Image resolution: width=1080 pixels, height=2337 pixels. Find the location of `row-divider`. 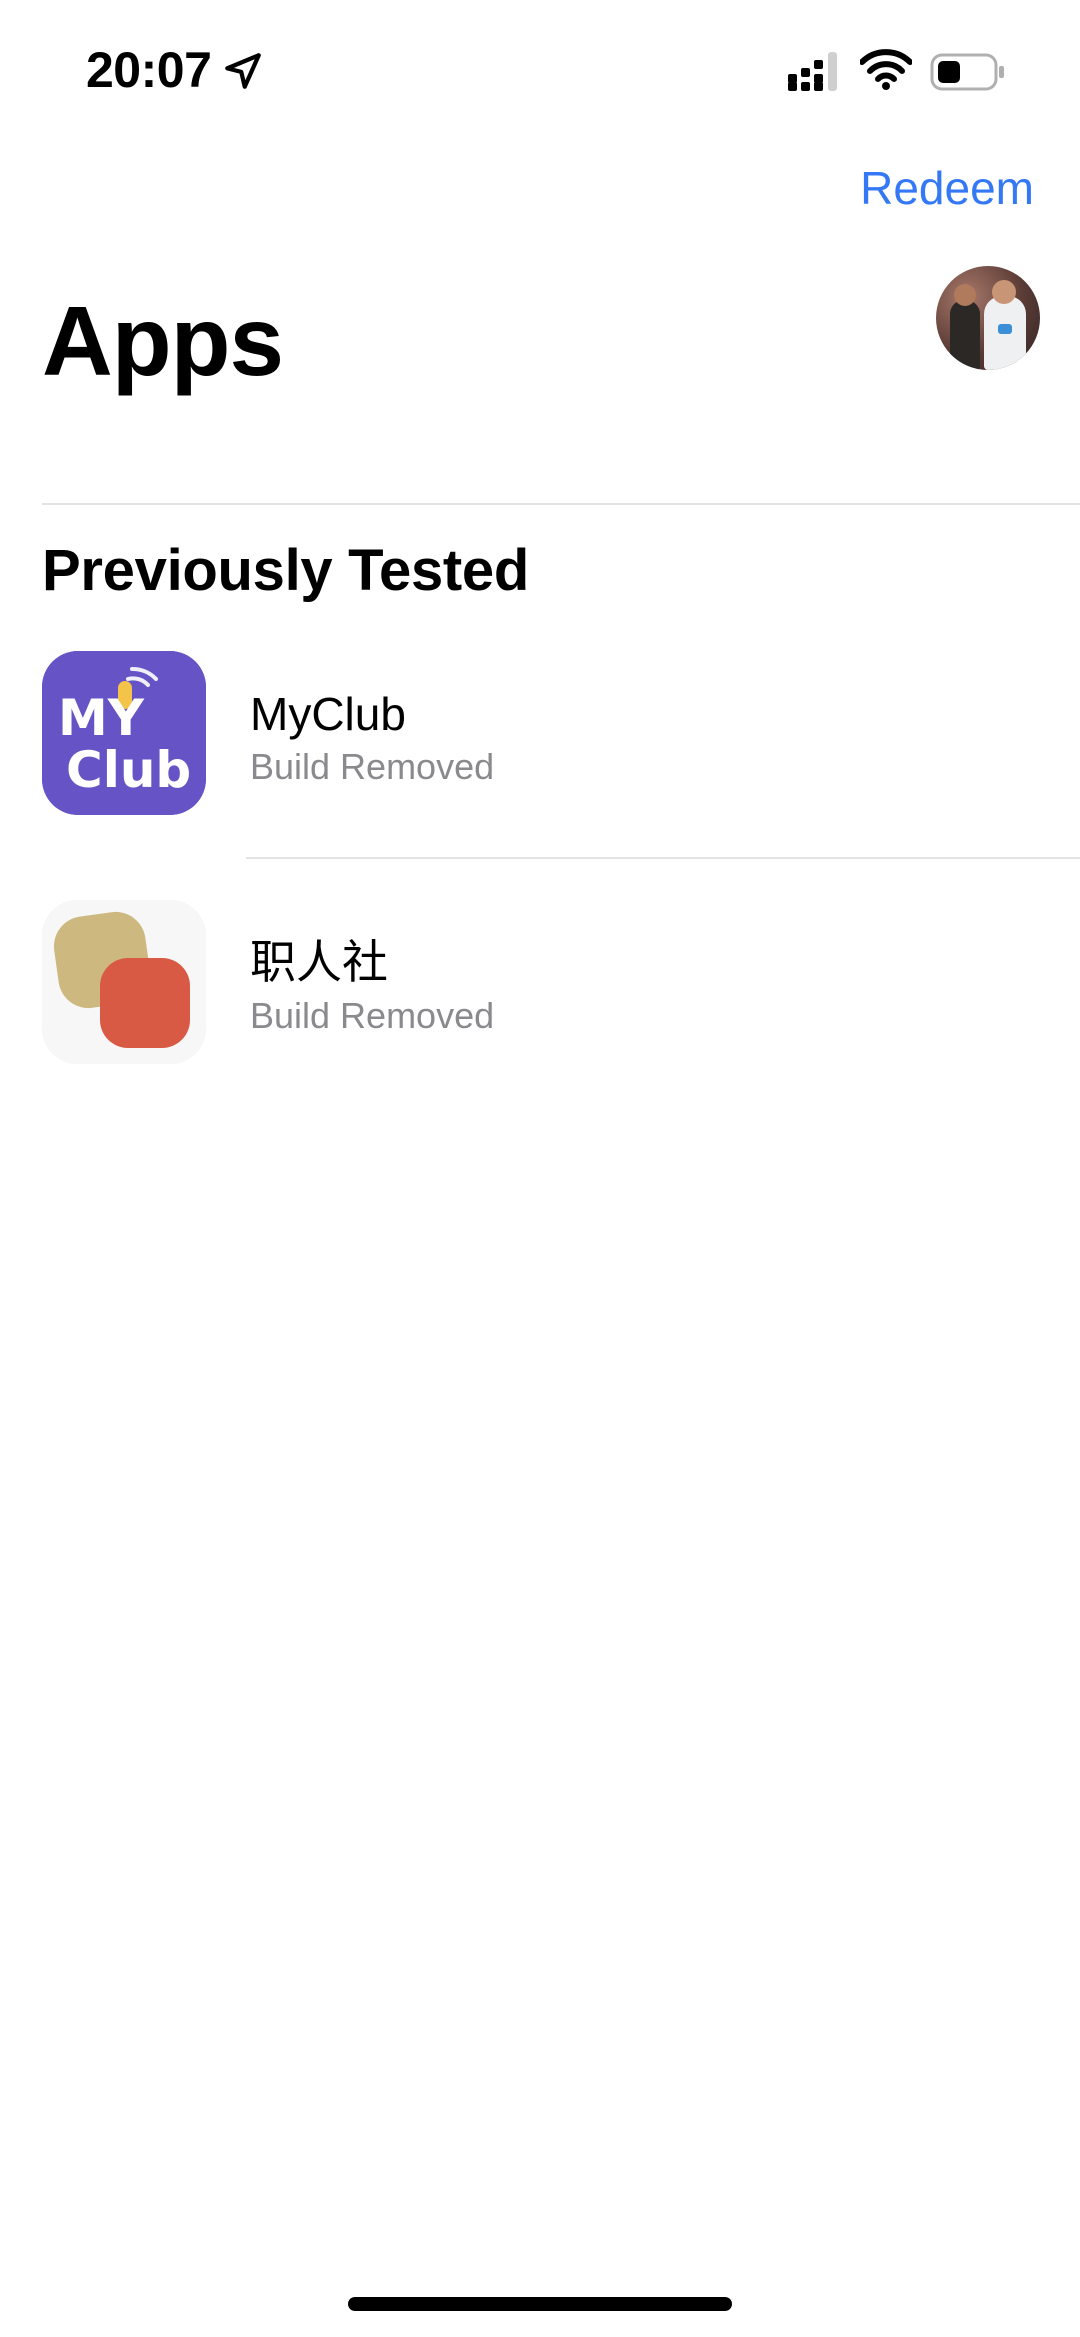

row-divider is located at coordinates (663, 858).